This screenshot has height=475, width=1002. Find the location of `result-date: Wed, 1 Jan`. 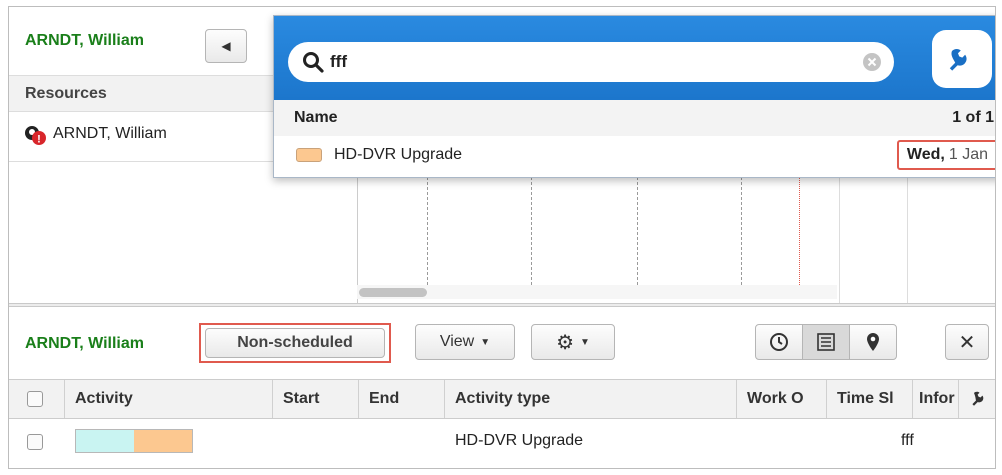

result-date: Wed, 1 Jan is located at coordinates (945, 155).